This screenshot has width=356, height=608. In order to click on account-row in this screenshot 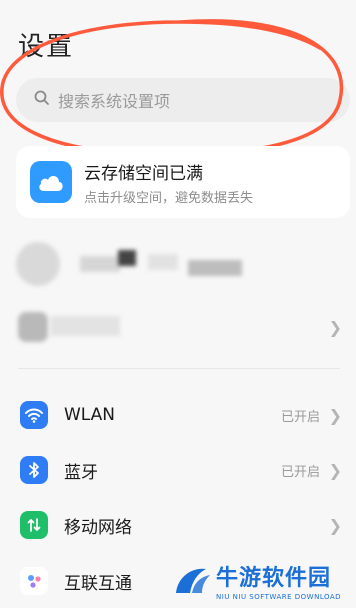, I will do `click(183, 265)`.